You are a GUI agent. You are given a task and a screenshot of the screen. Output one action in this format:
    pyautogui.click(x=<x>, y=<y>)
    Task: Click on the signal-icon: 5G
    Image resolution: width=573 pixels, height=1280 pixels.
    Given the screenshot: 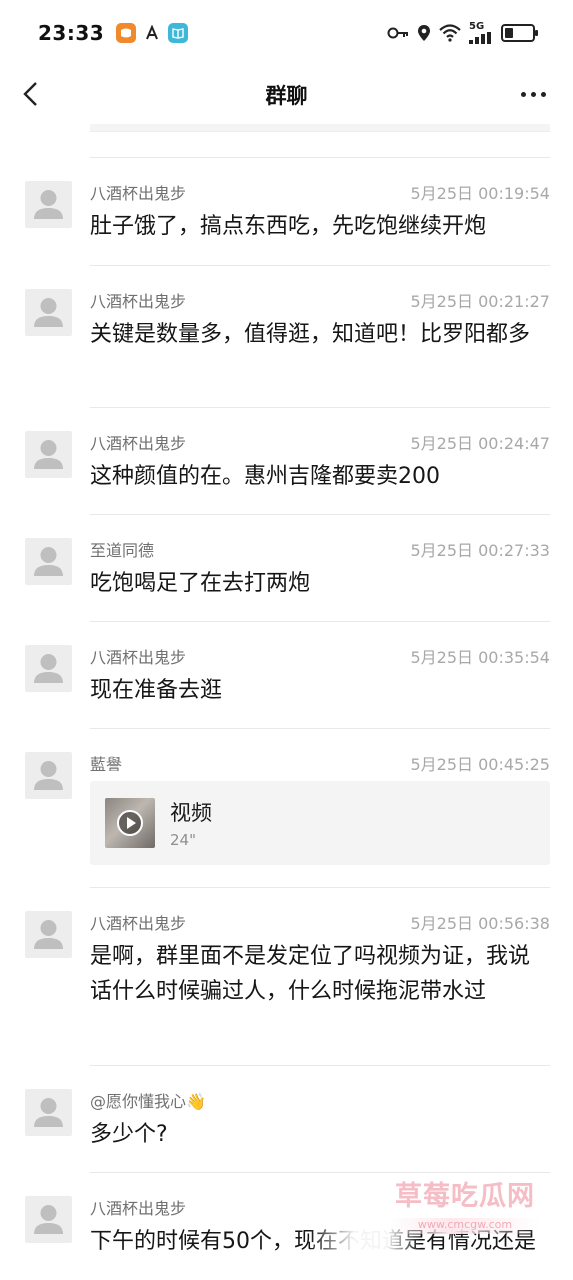 What is the action you would take?
    pyautogui.click(x=481, y=33)
    